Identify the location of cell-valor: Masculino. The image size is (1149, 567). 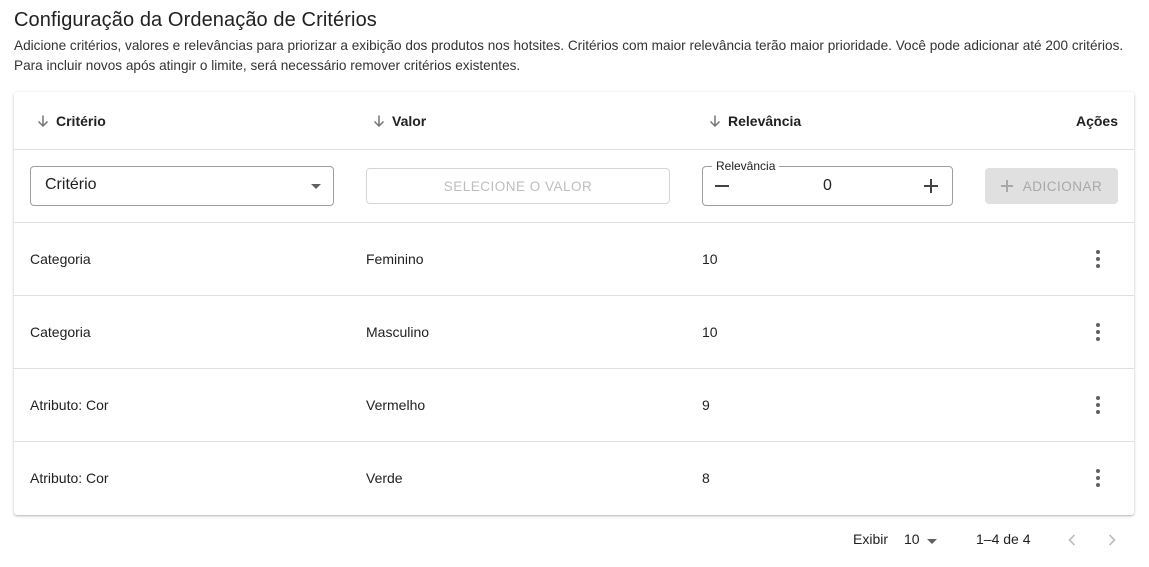
(398, 332).